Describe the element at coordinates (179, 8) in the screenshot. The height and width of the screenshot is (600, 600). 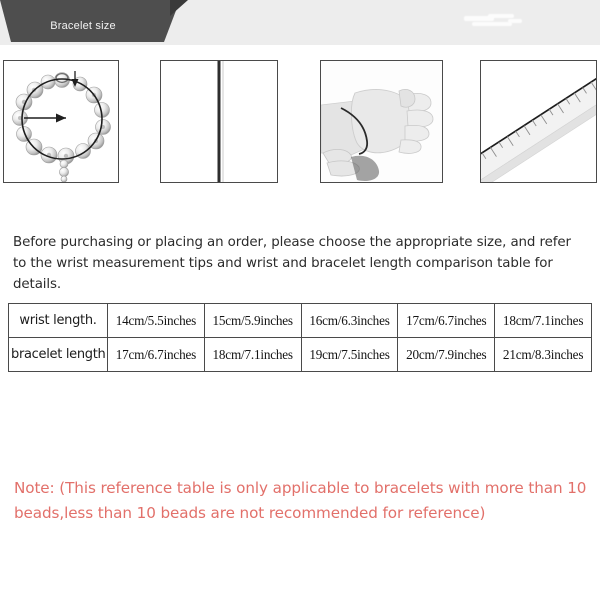
I see `header-banner-notch-icon` at that location.